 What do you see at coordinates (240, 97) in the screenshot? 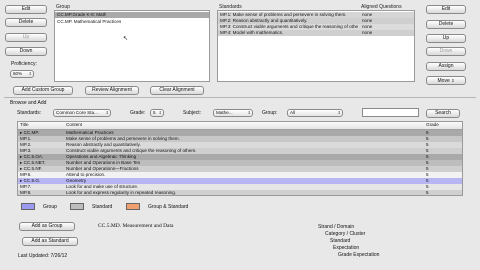
I see `divider` at bounding box center [240, 97].